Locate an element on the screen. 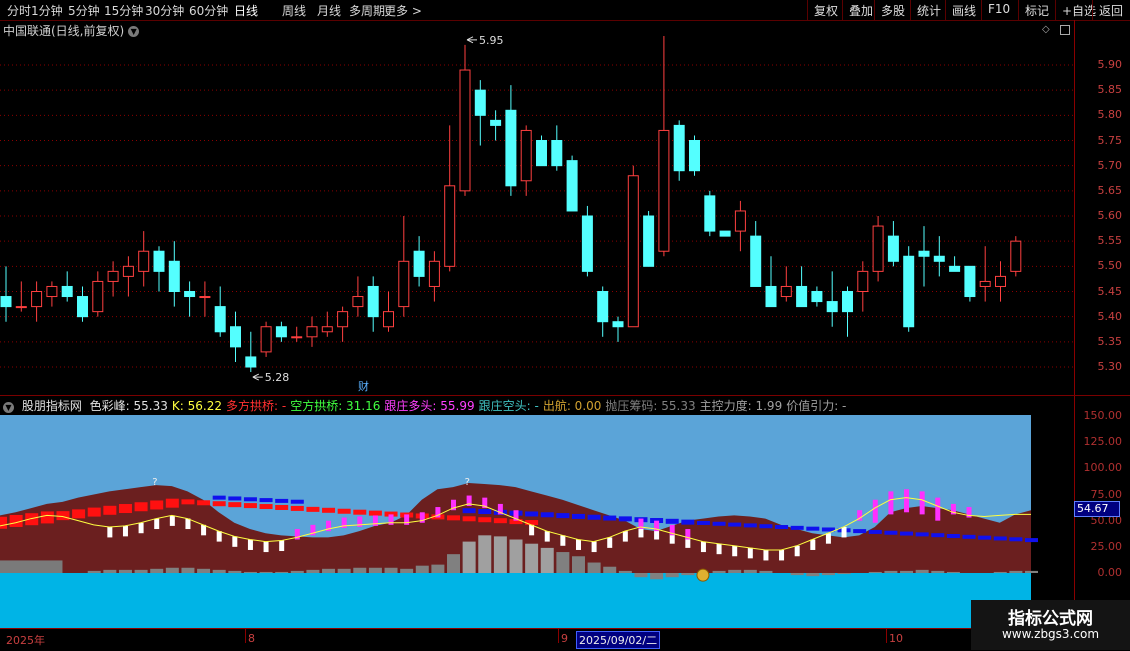 The image size is (1130, 651). period-tab-10: 更多 > is located at coordinates (403, 10).